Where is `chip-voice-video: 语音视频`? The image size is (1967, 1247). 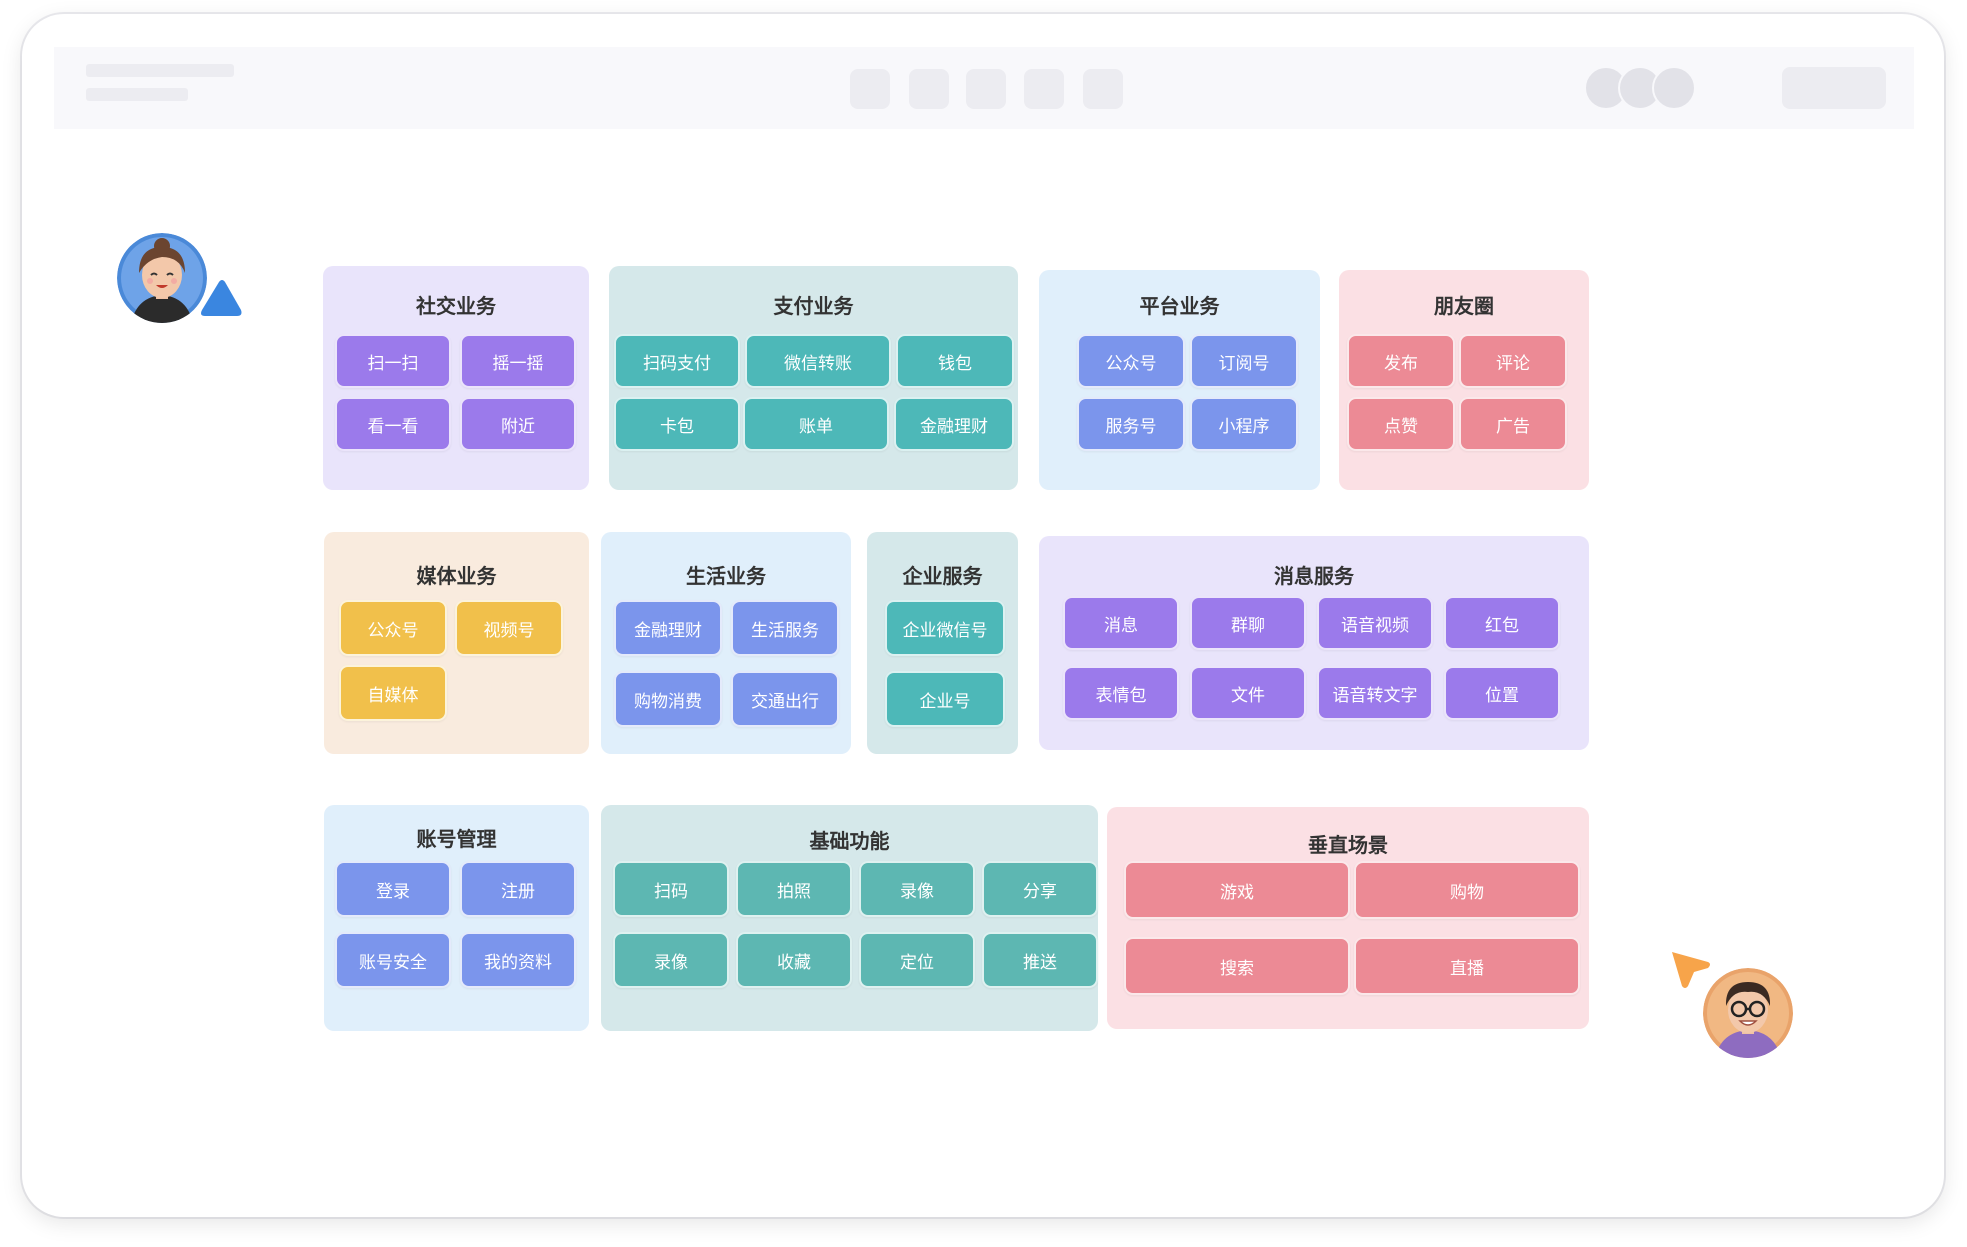 chip-voice-video: 语音视频 is located at coordinates (1375, 623).